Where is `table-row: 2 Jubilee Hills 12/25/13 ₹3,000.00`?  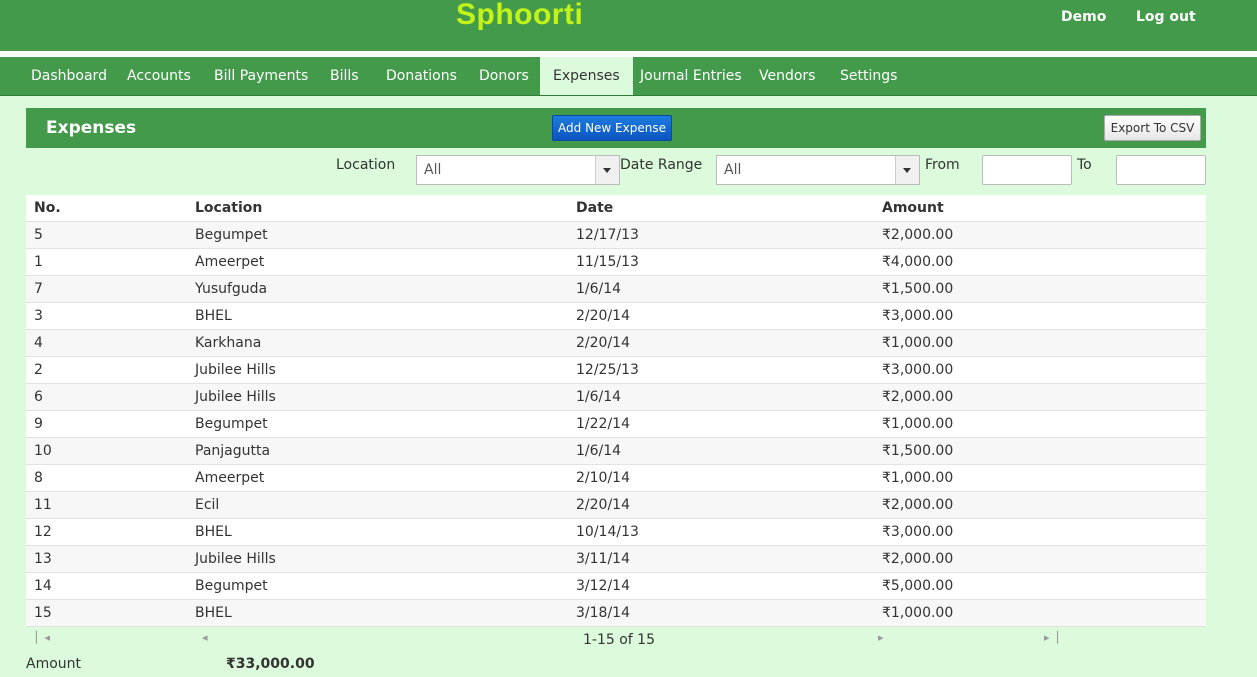
table-row: 2 Jubilee Hills 12/25/13 ₹3,000.00 is located at coordinates (616, 370).